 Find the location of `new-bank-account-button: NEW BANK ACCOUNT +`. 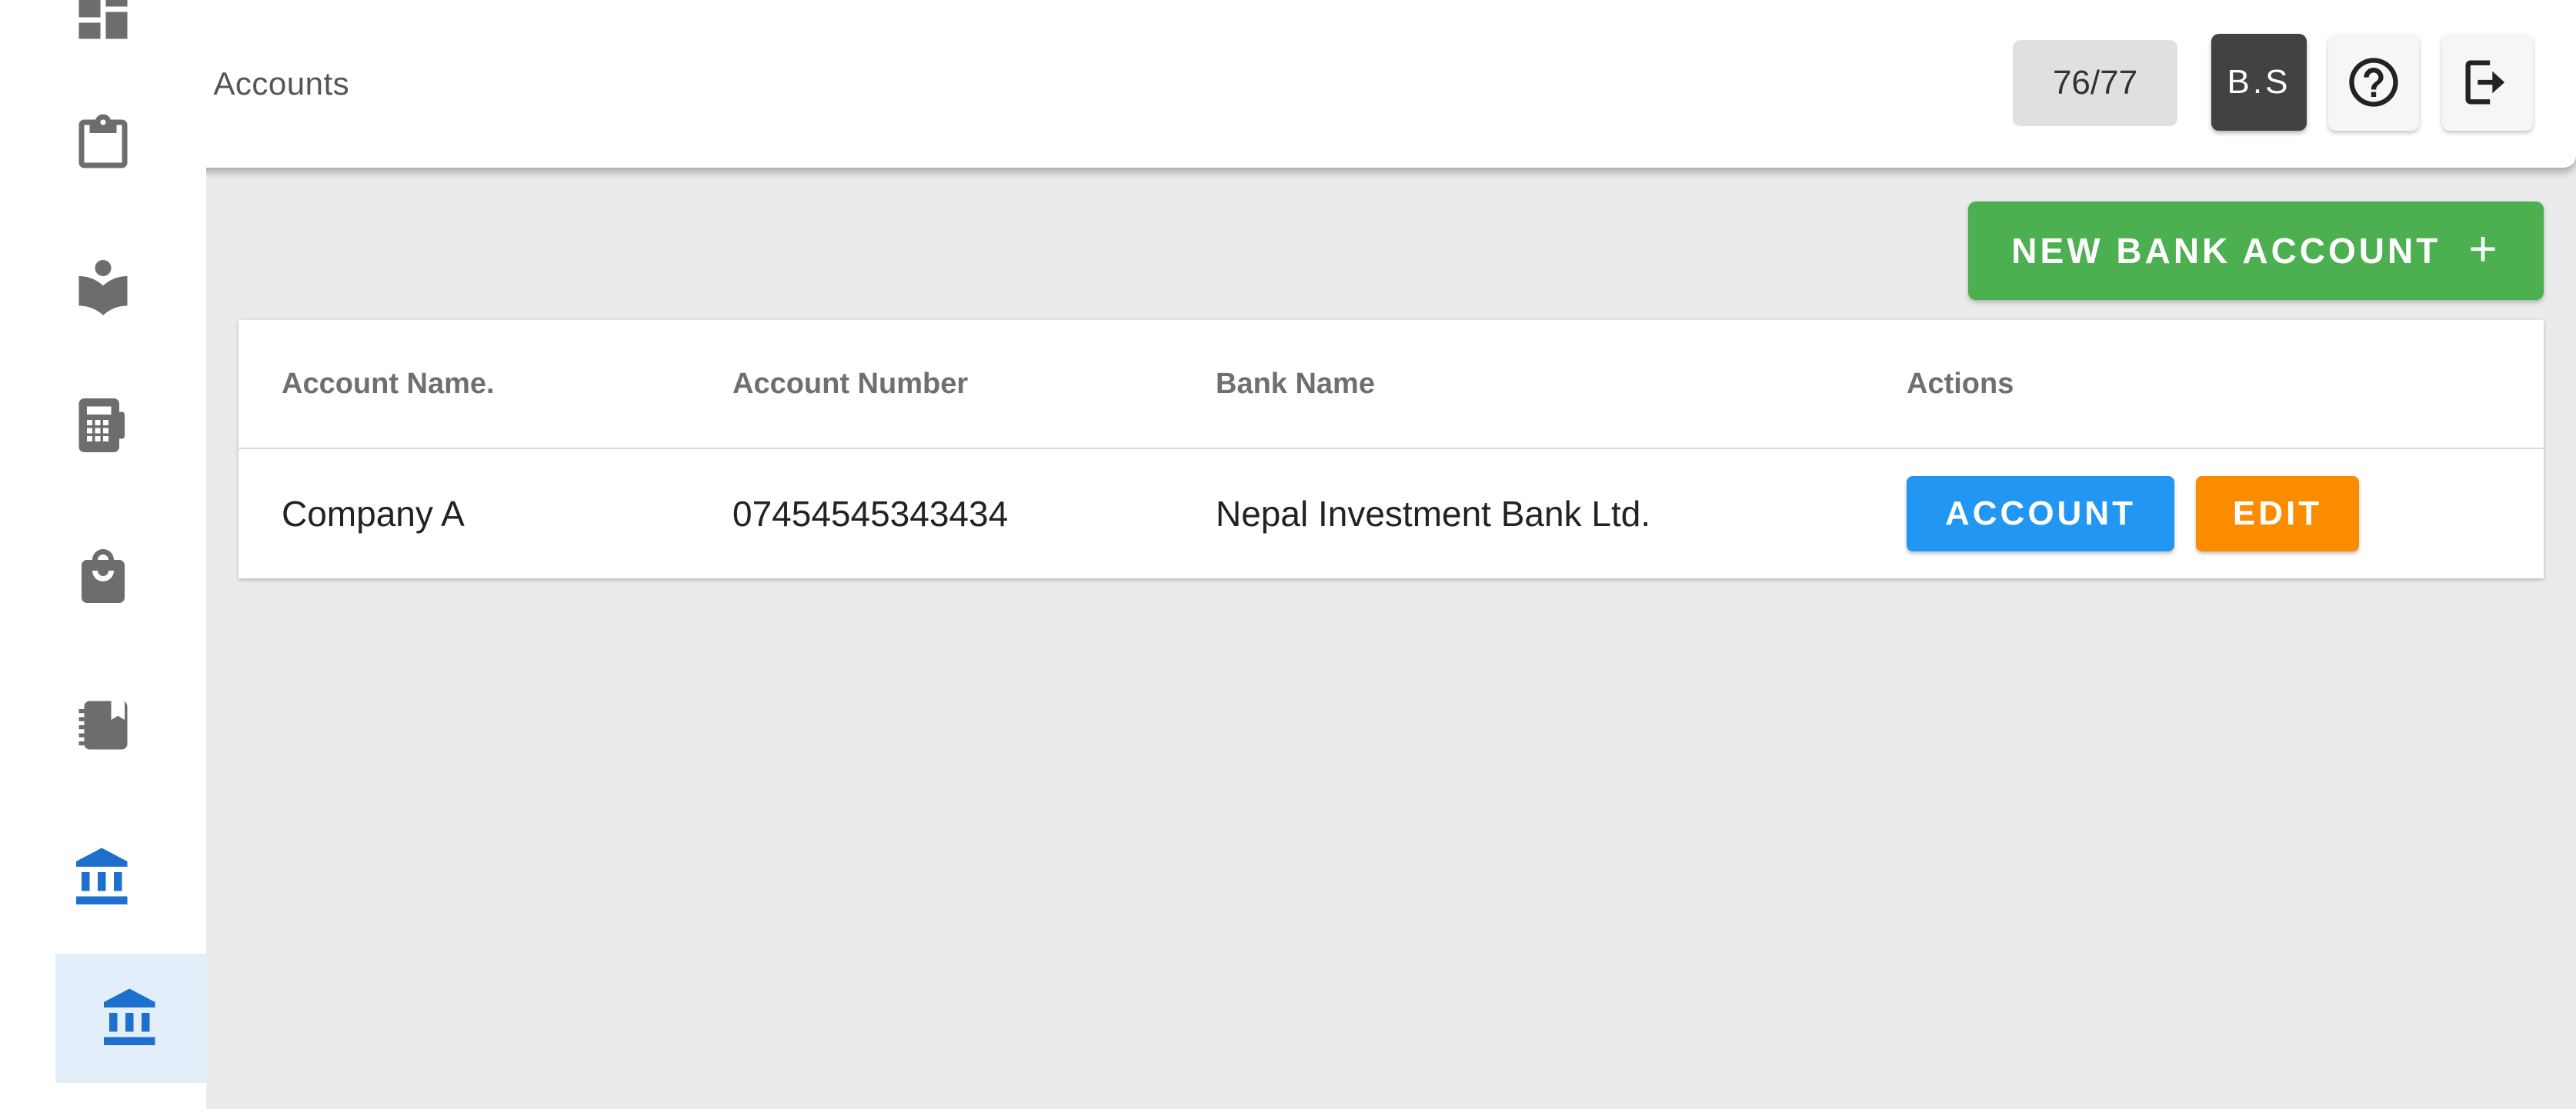

new-bank-account-button: NEW BANK ACCOUNT + is located at coordinates (2256, 250).